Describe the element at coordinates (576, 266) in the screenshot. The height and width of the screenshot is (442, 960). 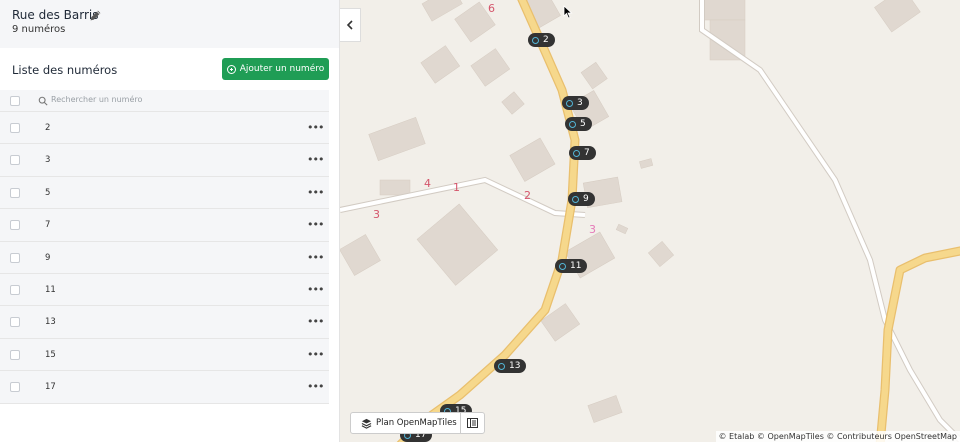
I see `marker-number: 11` at that location.